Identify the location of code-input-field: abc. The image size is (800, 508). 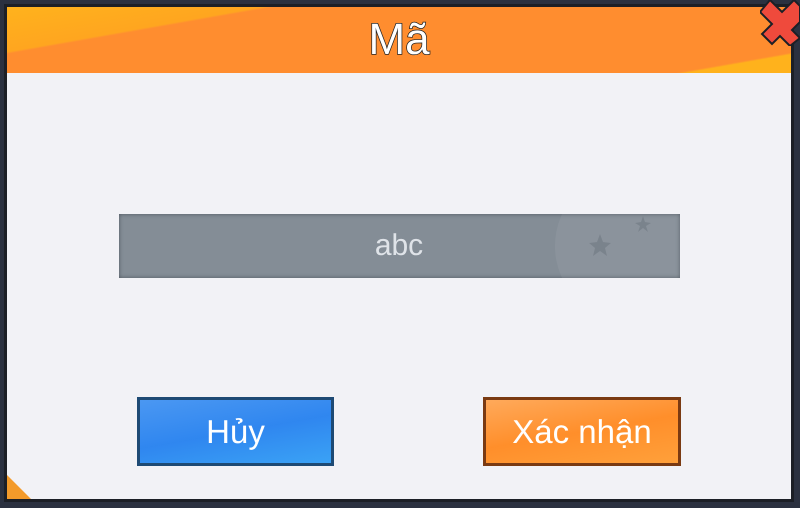
(399, 246).